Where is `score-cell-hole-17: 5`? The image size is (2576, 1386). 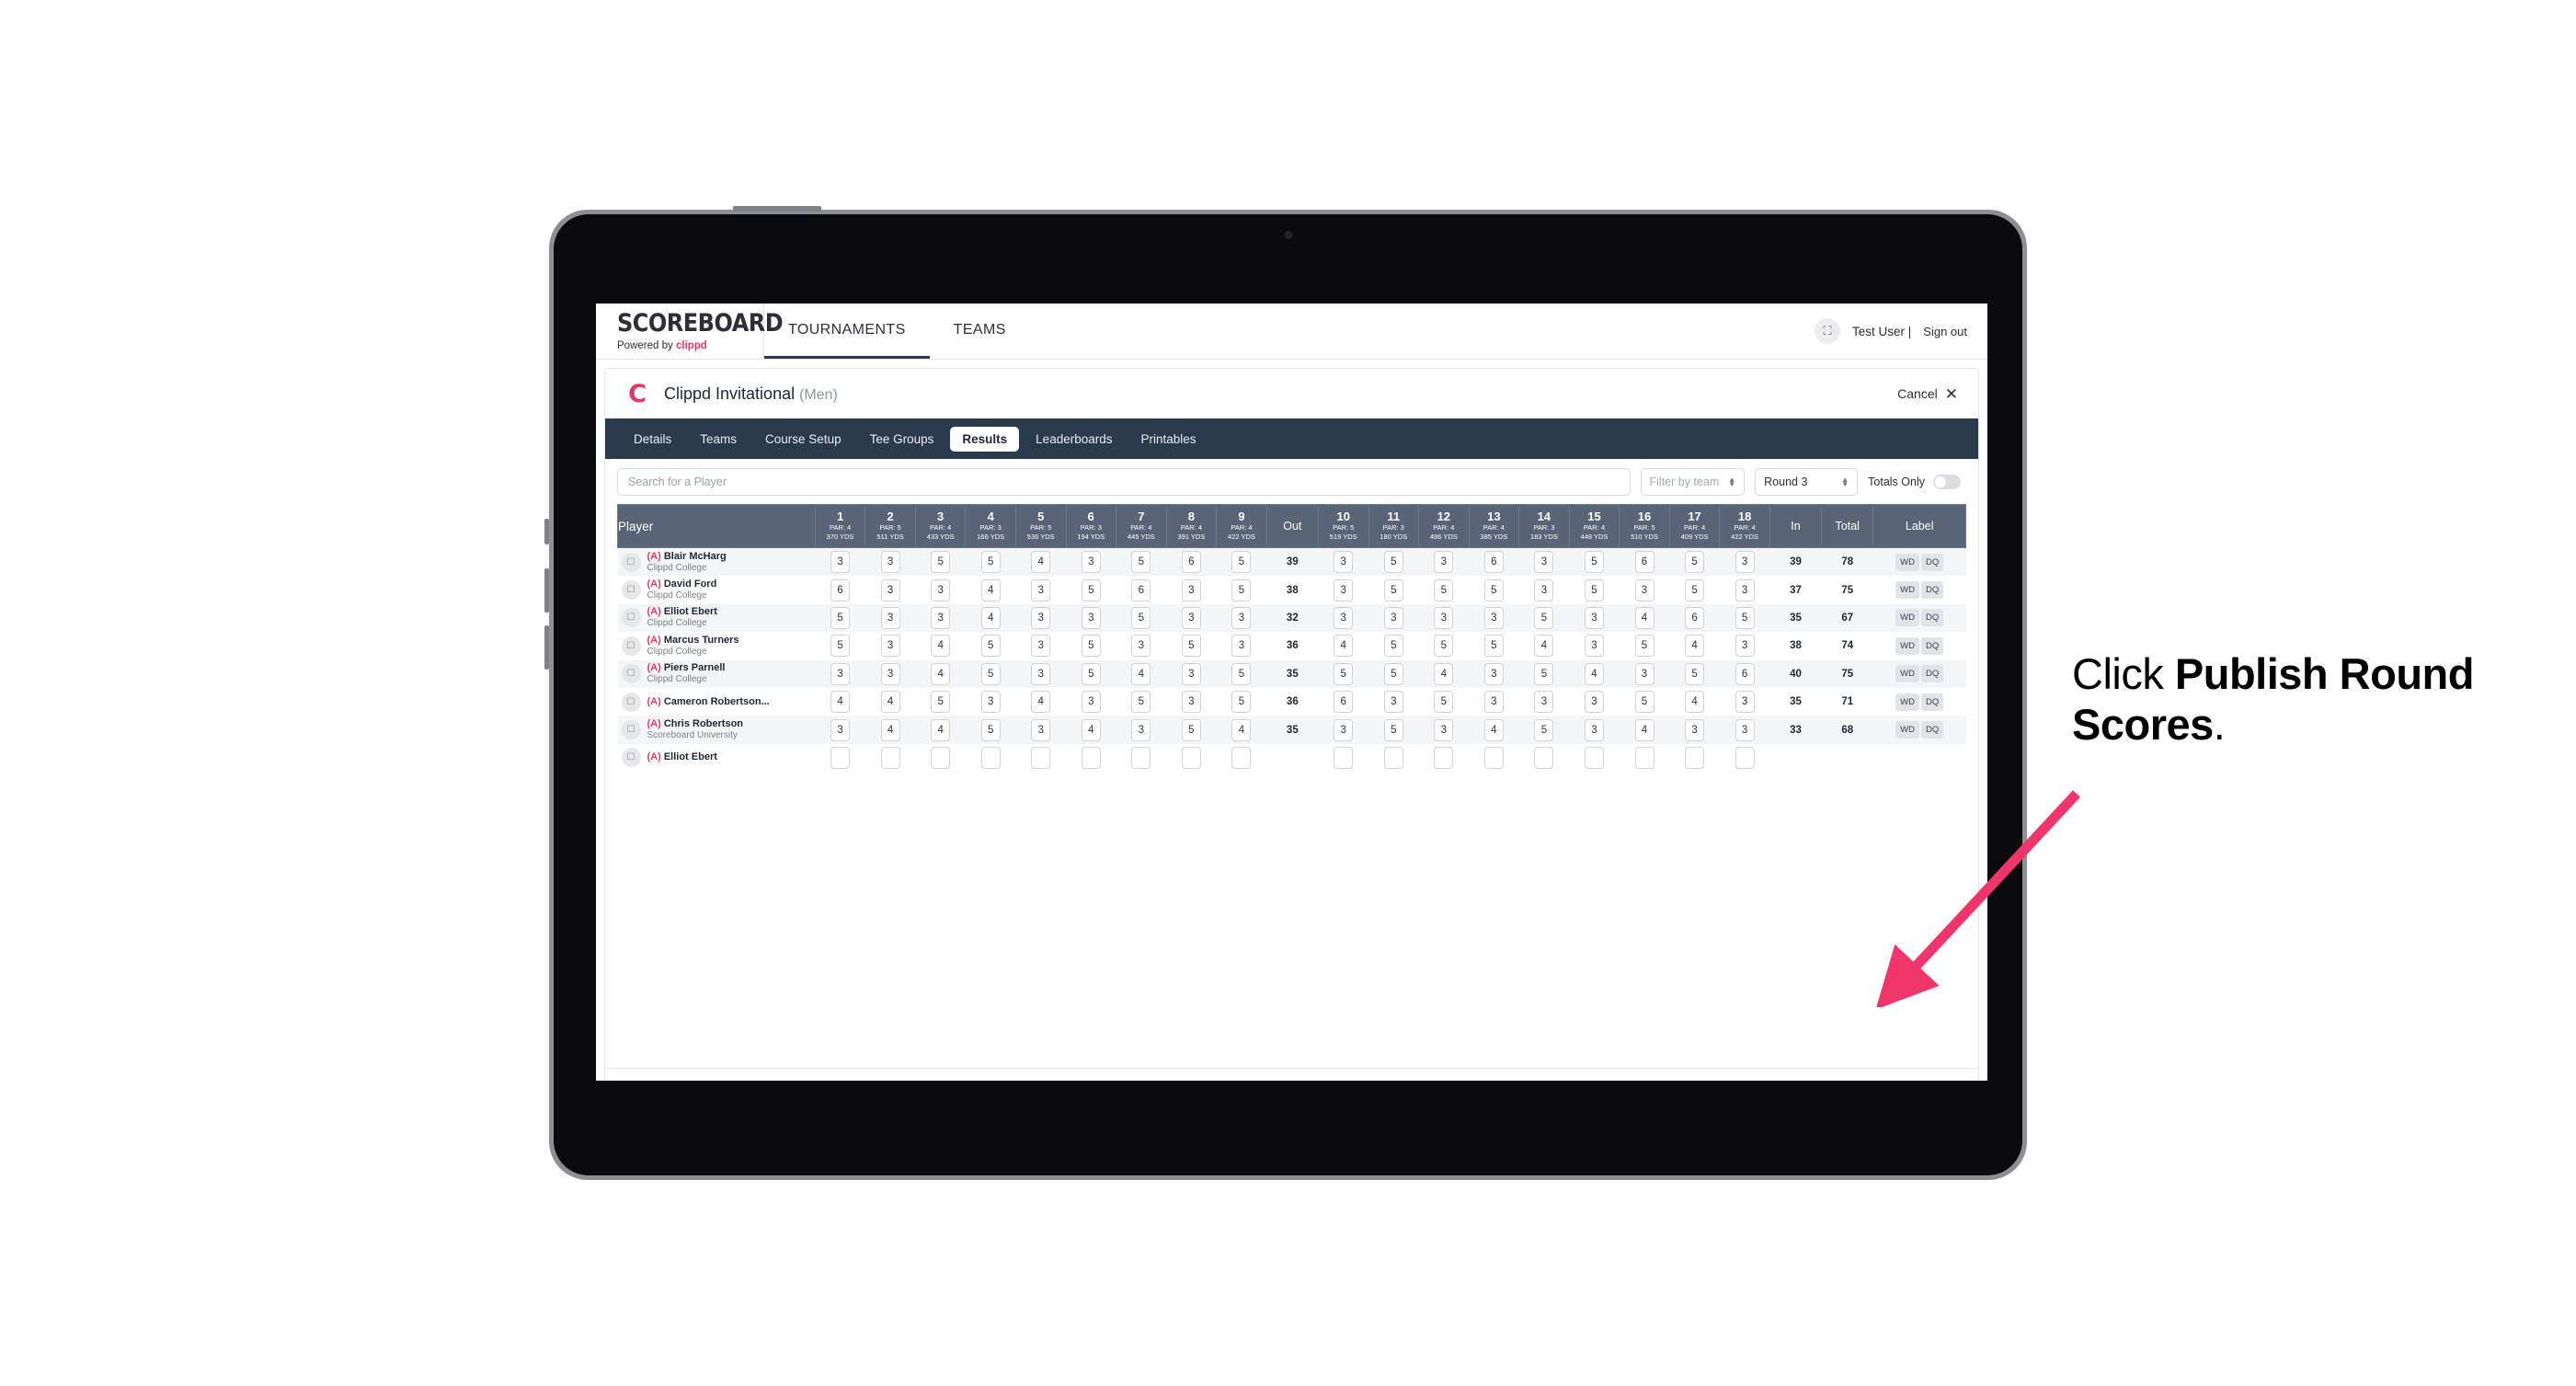
score-cell-hole-17: 5 is located at coordinates (1694, 562).